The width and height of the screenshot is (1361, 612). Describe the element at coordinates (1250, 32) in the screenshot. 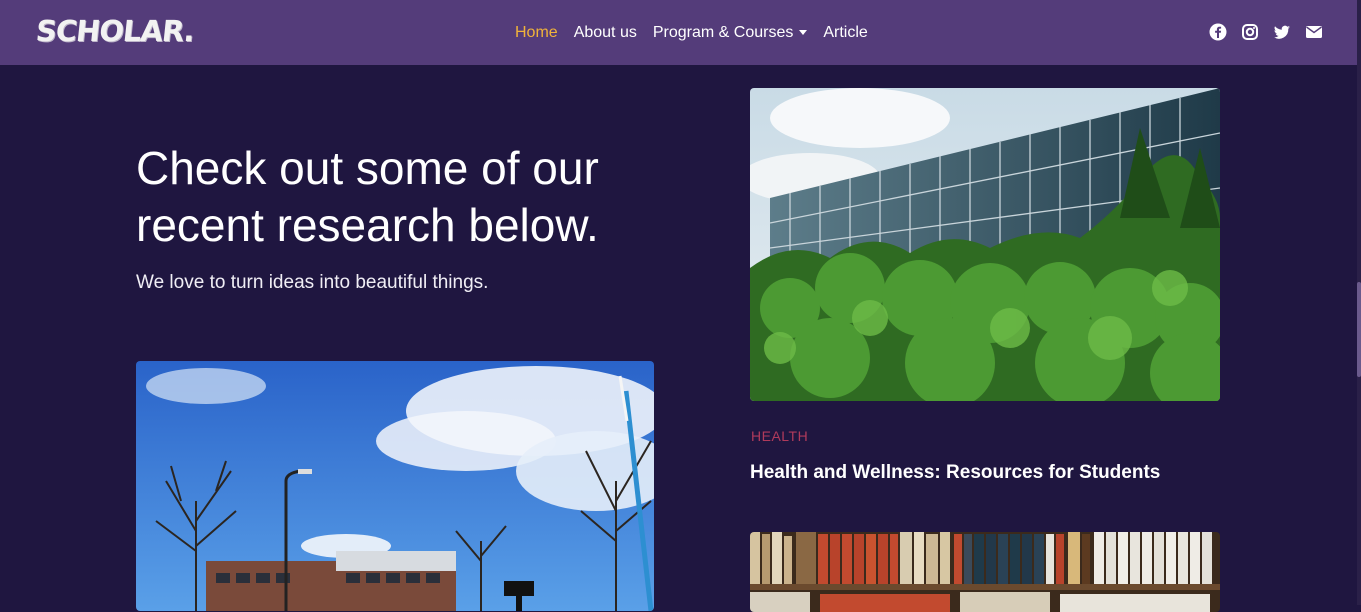

I see `instagram-icon` at that location.